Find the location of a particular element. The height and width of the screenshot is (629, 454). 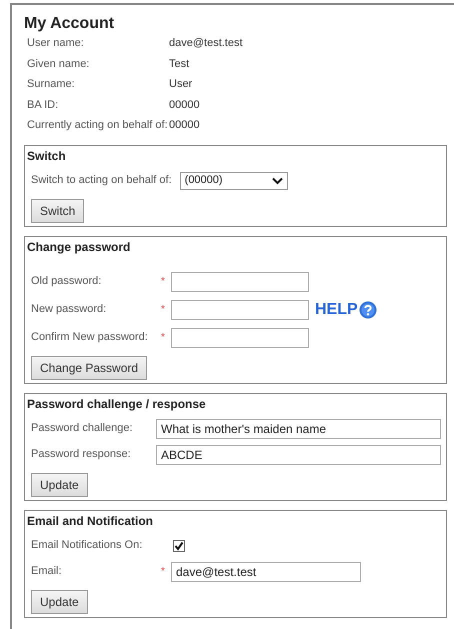

field-value: User is located at coordinates (180, 84).